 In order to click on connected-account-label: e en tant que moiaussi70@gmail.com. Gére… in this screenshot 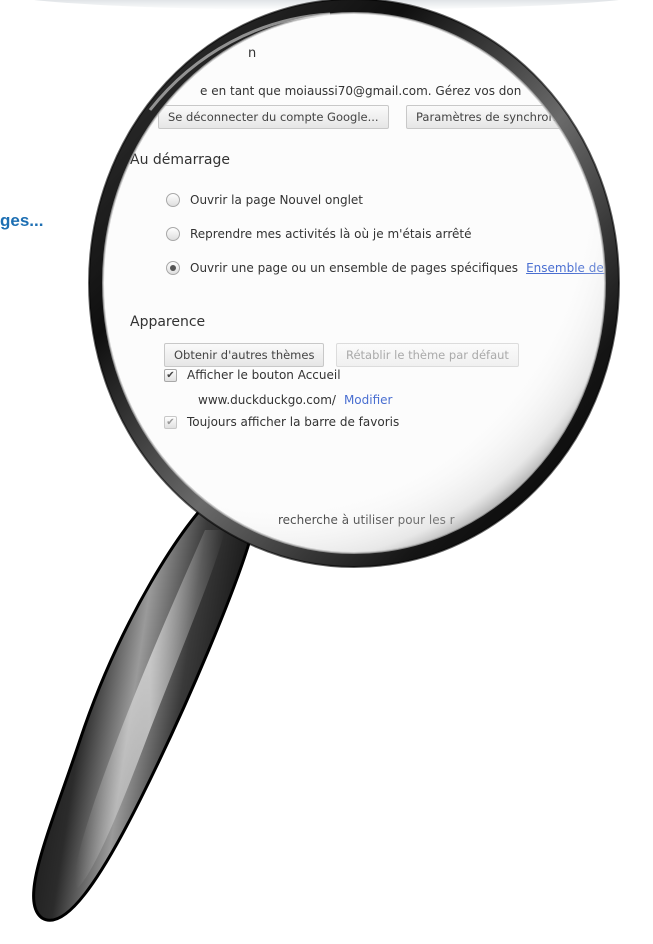, I will do `click(361, 91)`.